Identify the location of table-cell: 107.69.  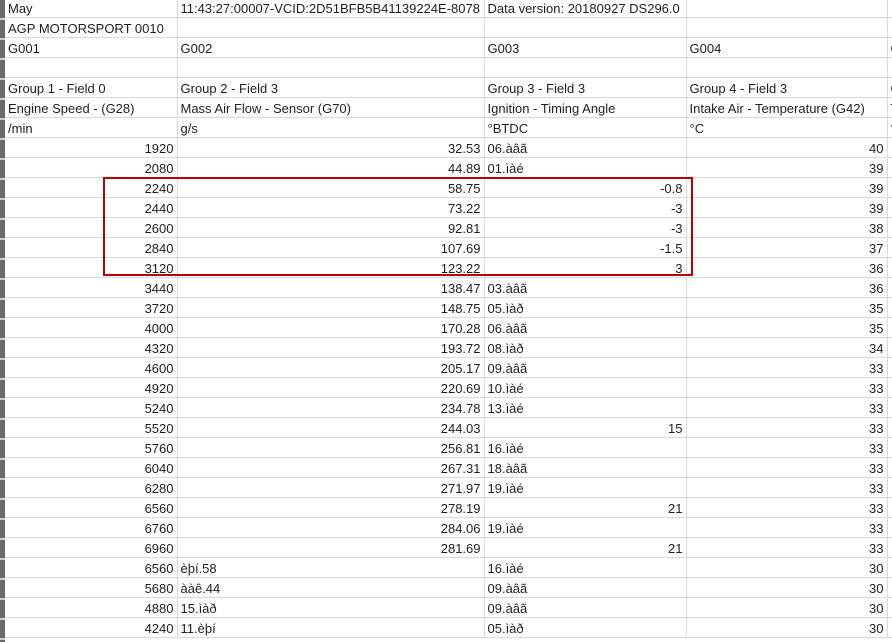
(331, 247).